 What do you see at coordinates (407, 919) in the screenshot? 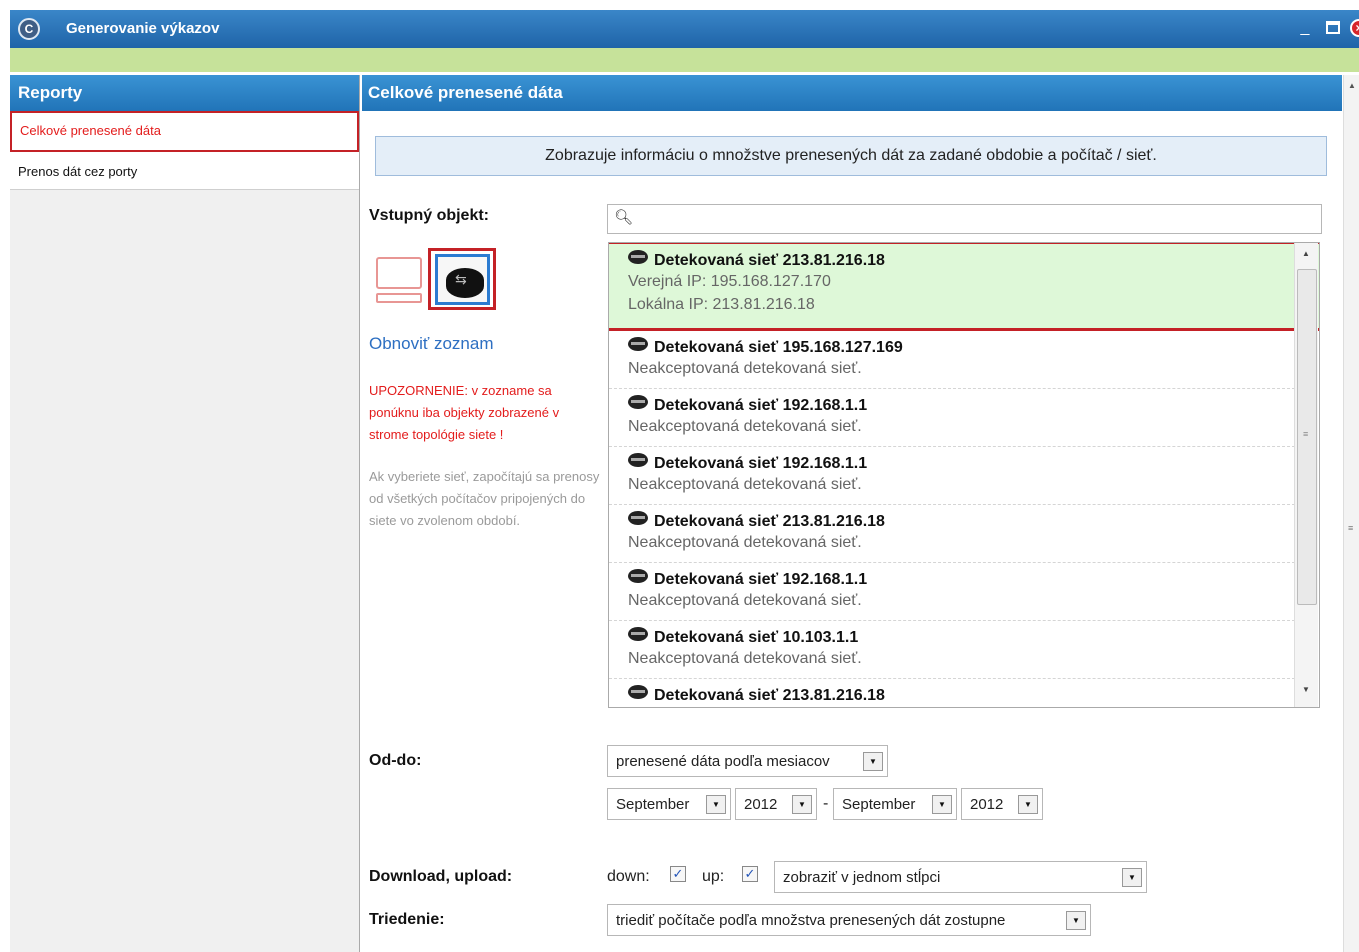
I see `sort-label: Triedenie:` at bounding box center [407, 919].